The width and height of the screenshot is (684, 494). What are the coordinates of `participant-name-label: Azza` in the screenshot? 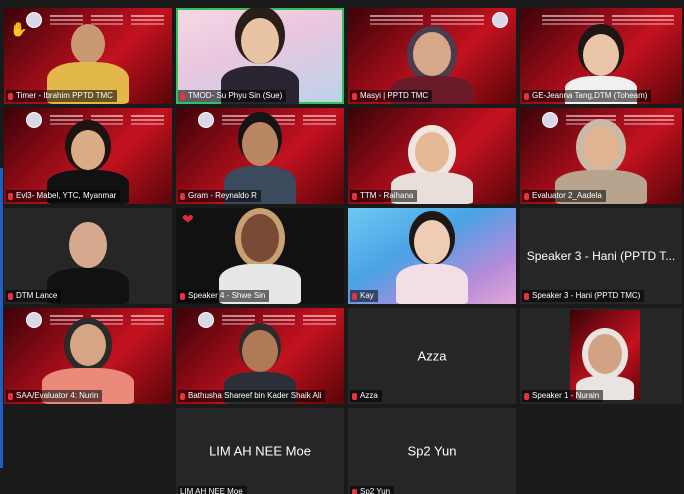 It's located at (366, 396).